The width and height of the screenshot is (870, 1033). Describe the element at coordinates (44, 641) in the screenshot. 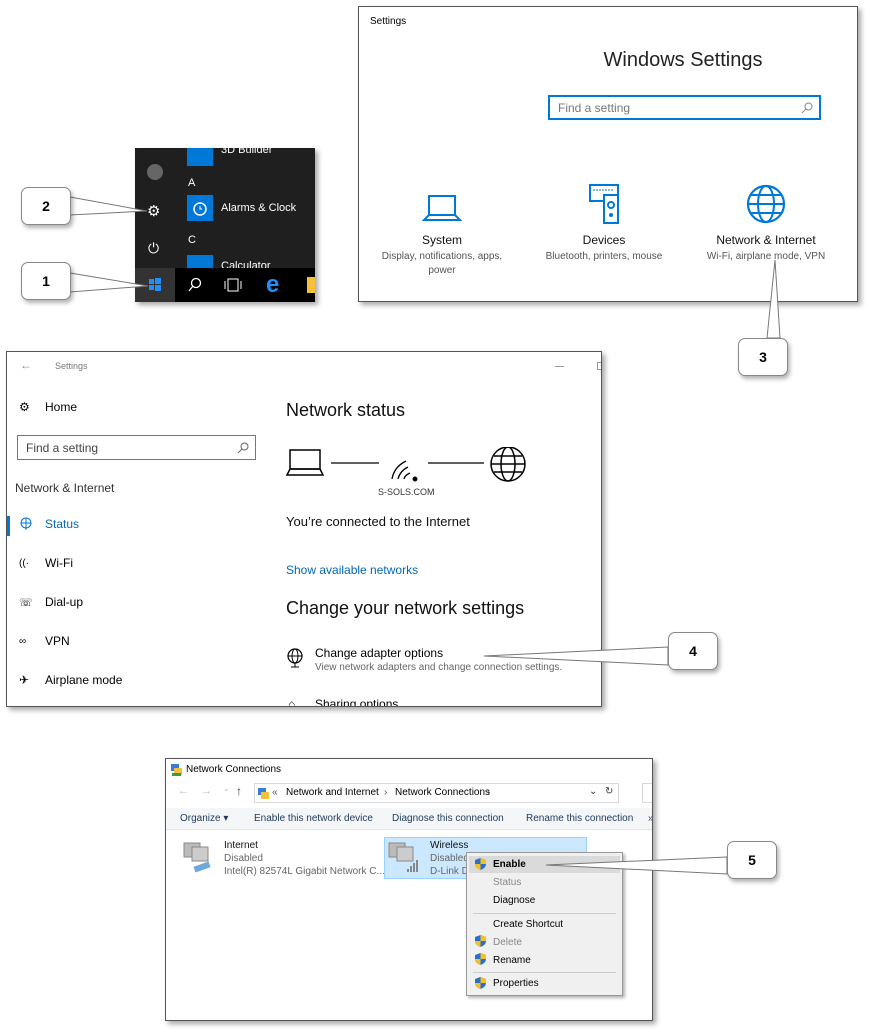

I see `sidebar-item-vpn: ∞ VPN` at that location.